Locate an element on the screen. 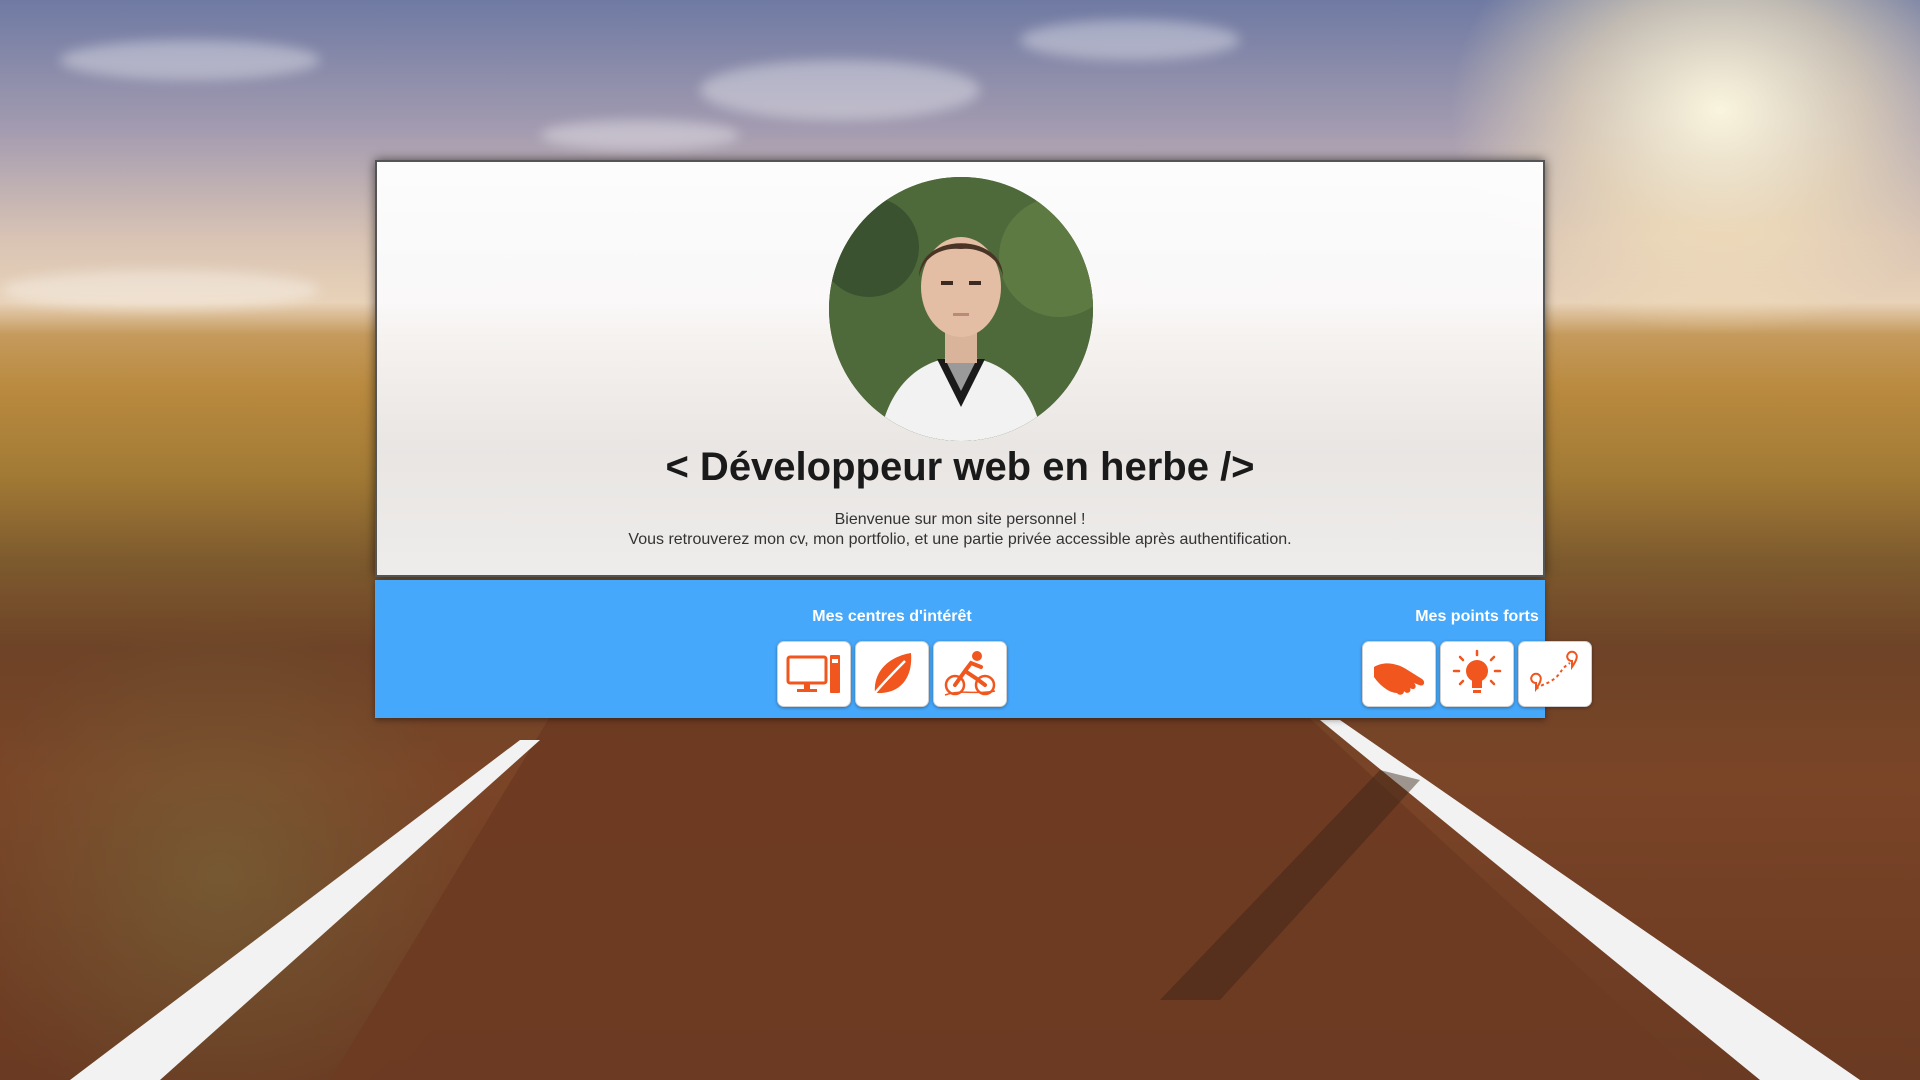 This screenshot has height=1080, width=1920. cyclist-icon is located at coordinates (970, 674).